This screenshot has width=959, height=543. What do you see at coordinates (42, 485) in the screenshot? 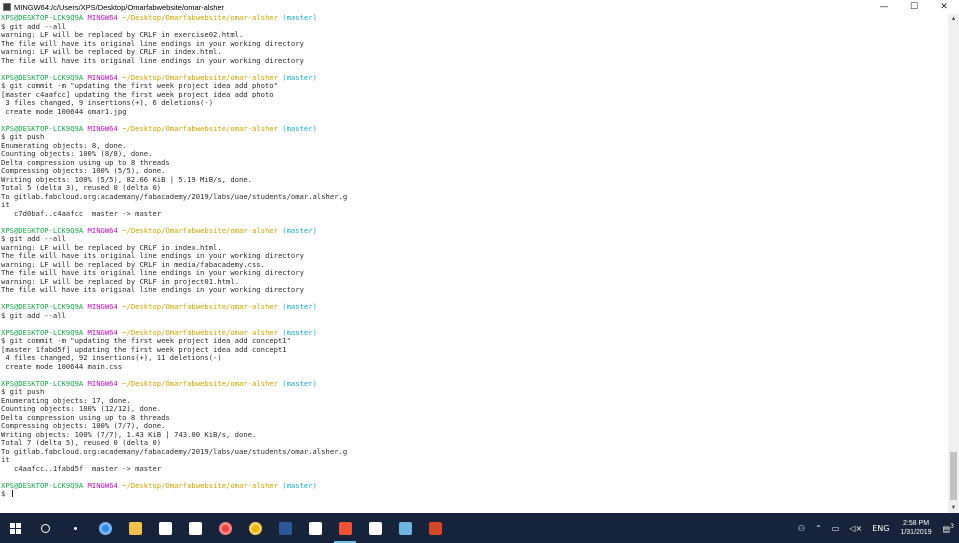
I see `prompt-user: XPS@DESKTOP-LCK9Q9A` at bounding box center [42, 485].